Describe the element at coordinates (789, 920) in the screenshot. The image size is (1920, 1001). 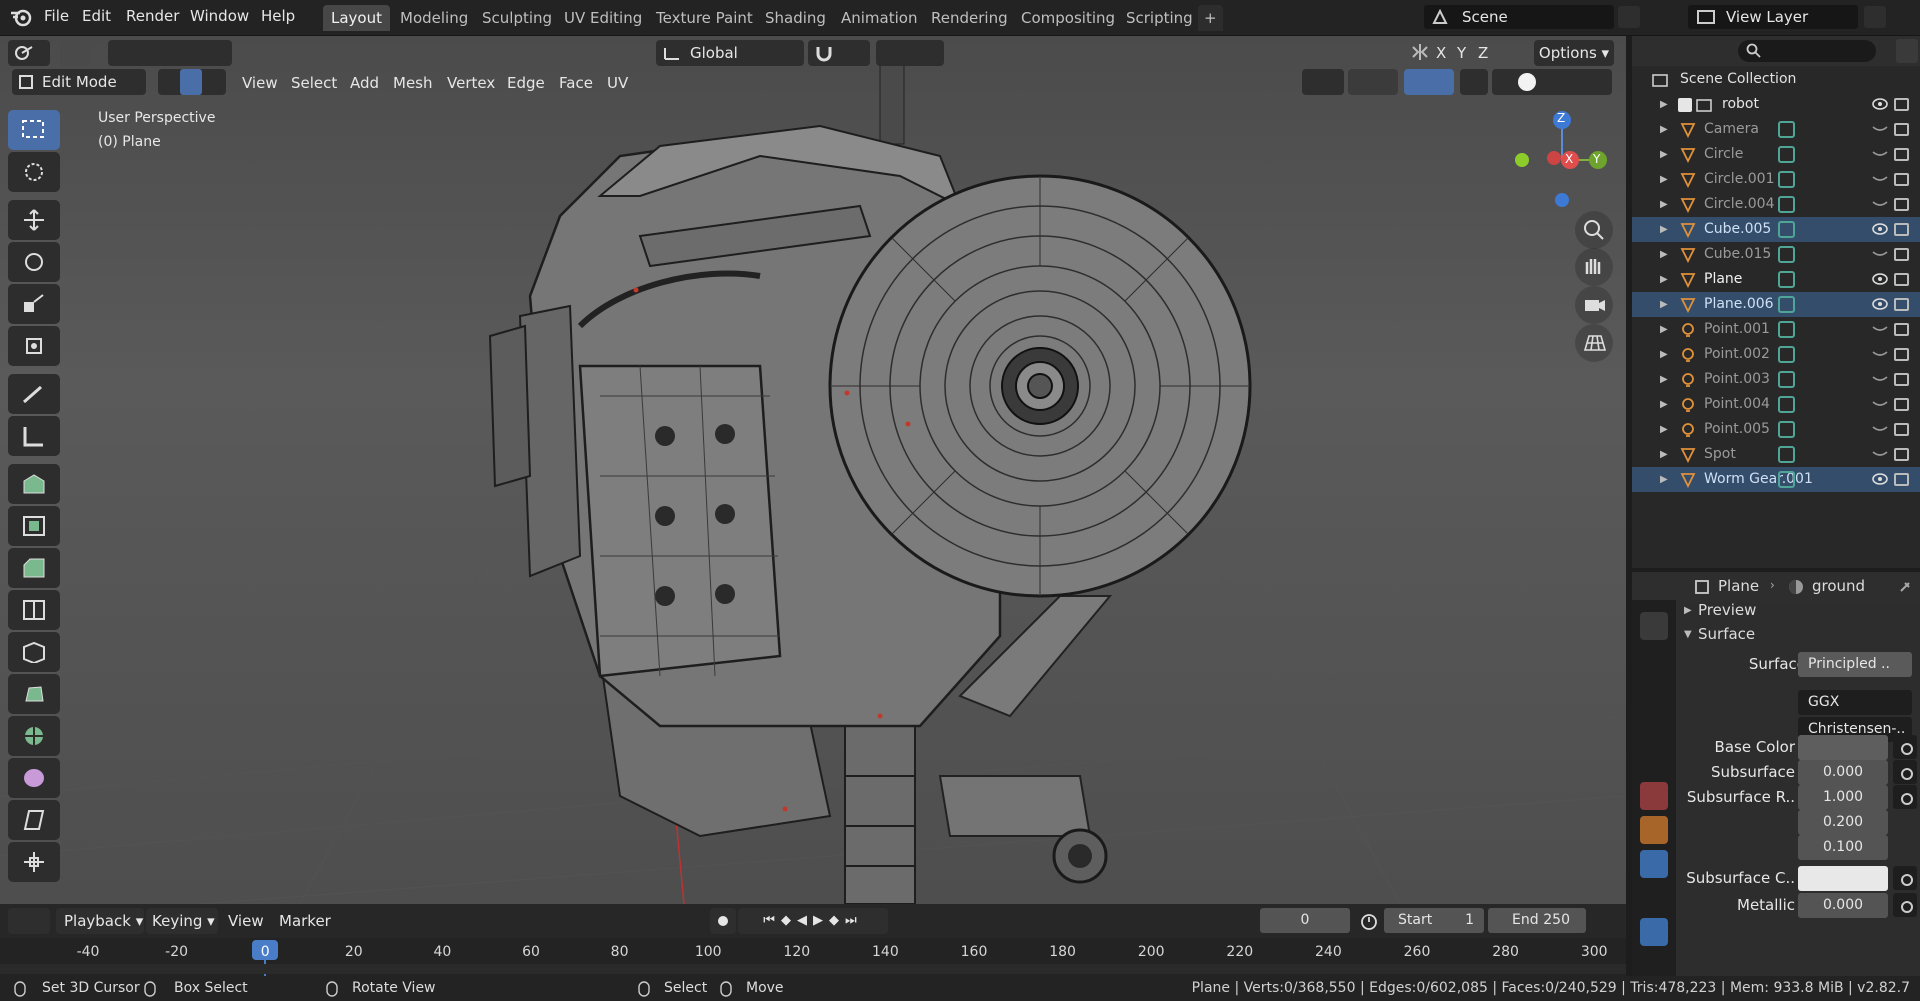
I see `prev-keyframe-icon: ◆` at that location.